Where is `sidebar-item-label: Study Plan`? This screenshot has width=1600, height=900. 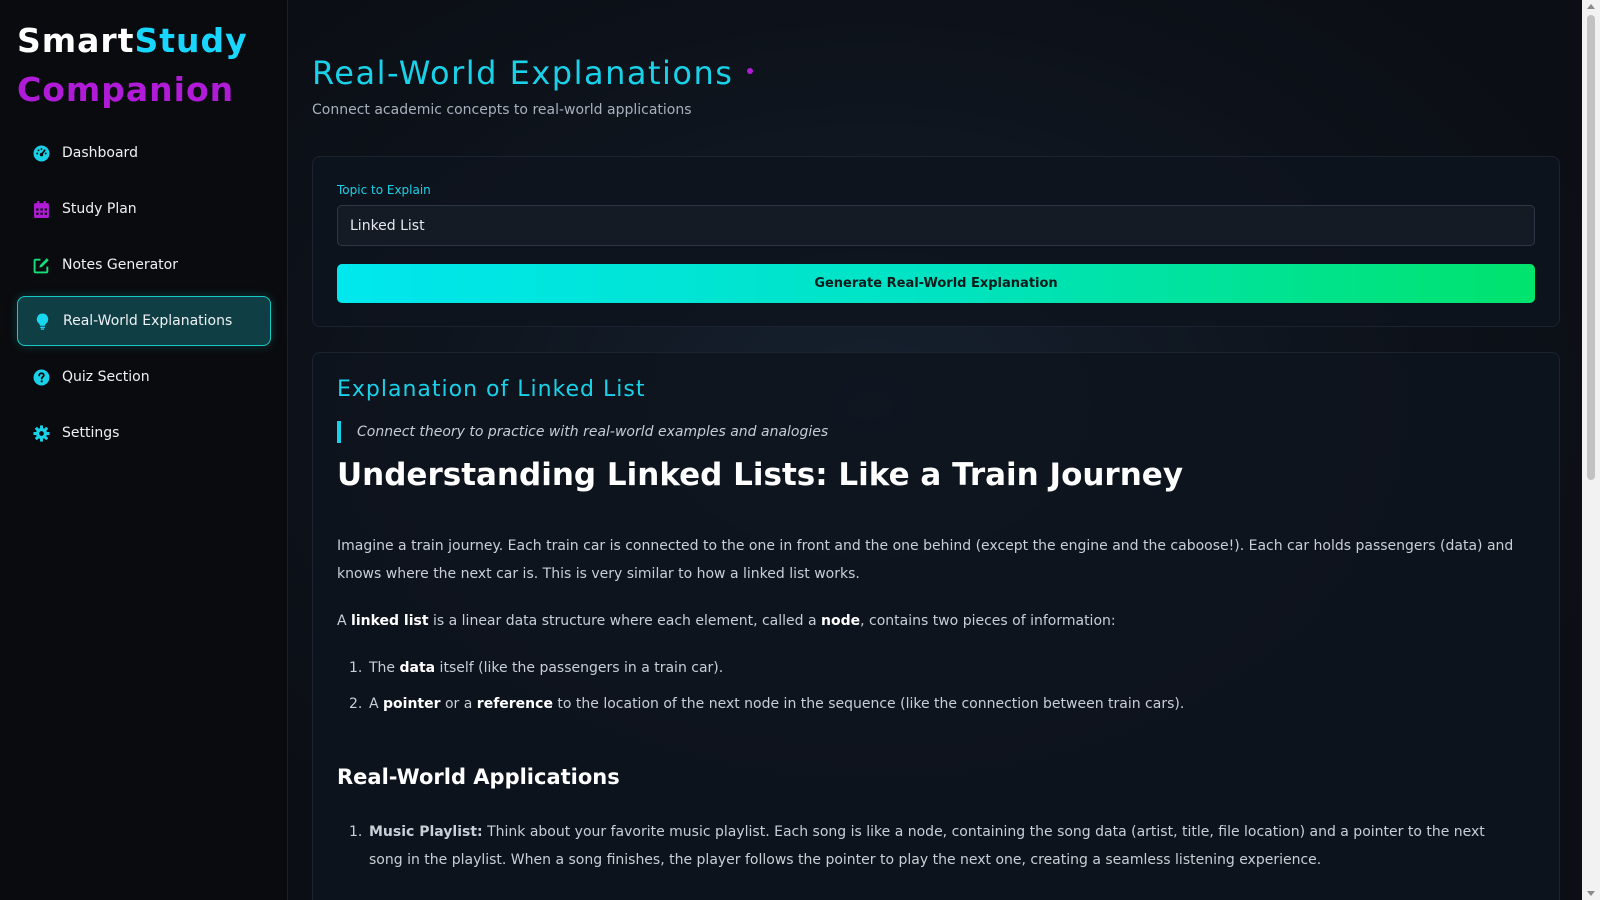 sidebar-item-label: Study Plan is located at coordinates (99, 209).